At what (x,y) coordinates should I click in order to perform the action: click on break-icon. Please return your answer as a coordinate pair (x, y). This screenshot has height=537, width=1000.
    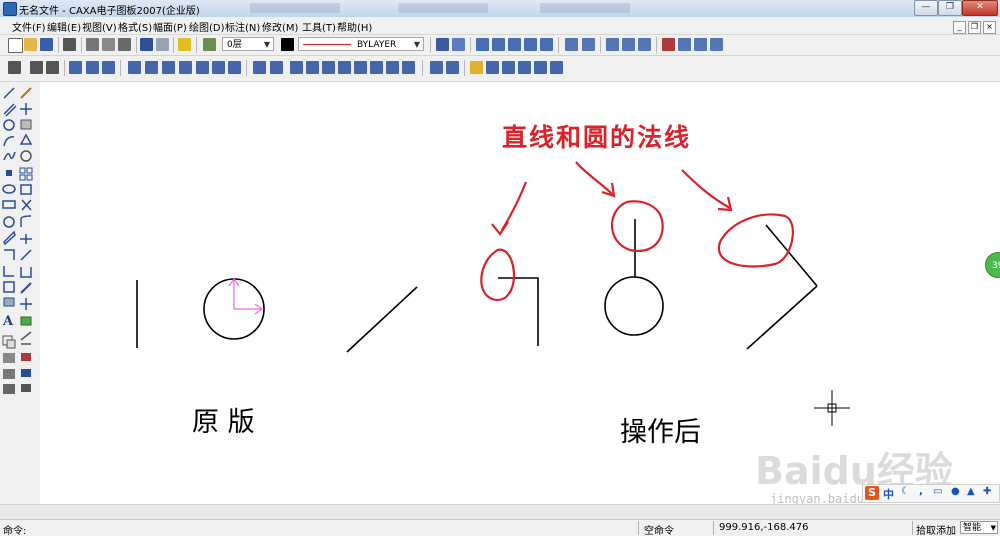
    Looking at the image, I should click on (234, 67).